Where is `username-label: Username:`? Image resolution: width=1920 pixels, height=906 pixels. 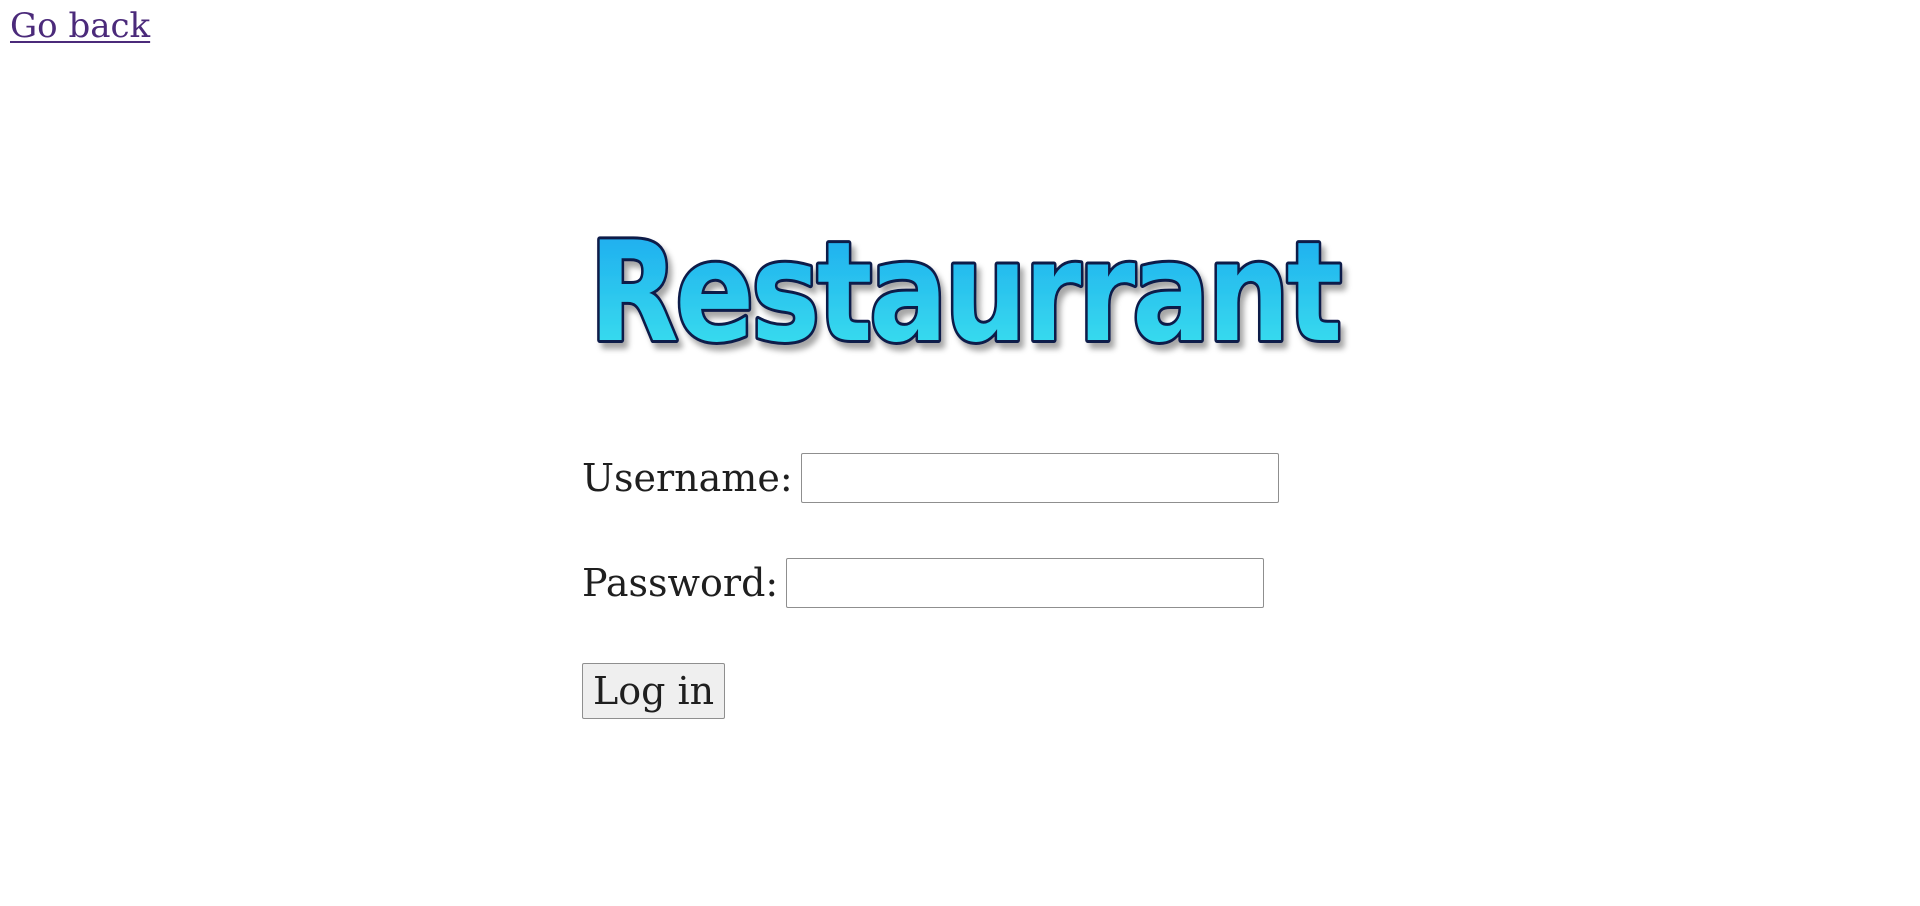 username-label: Username: is located at coordinates (687, 478).